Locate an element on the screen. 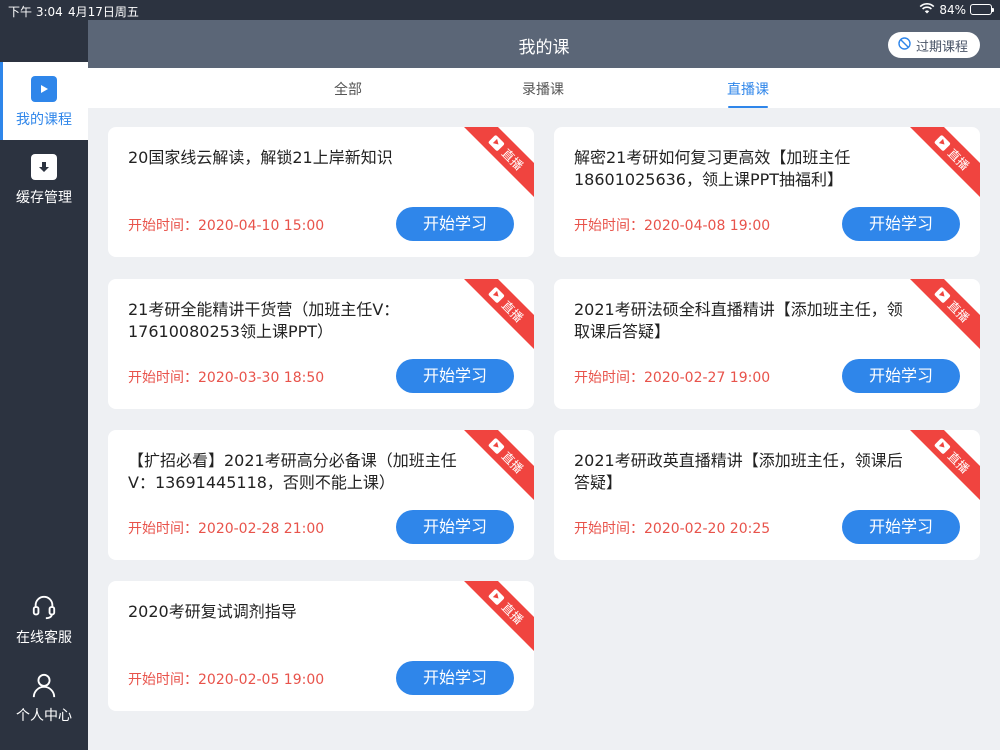 The image size is (1000, 750). sidebar-item-my-courses: 我的课程 is located at coordinates (44, 101).